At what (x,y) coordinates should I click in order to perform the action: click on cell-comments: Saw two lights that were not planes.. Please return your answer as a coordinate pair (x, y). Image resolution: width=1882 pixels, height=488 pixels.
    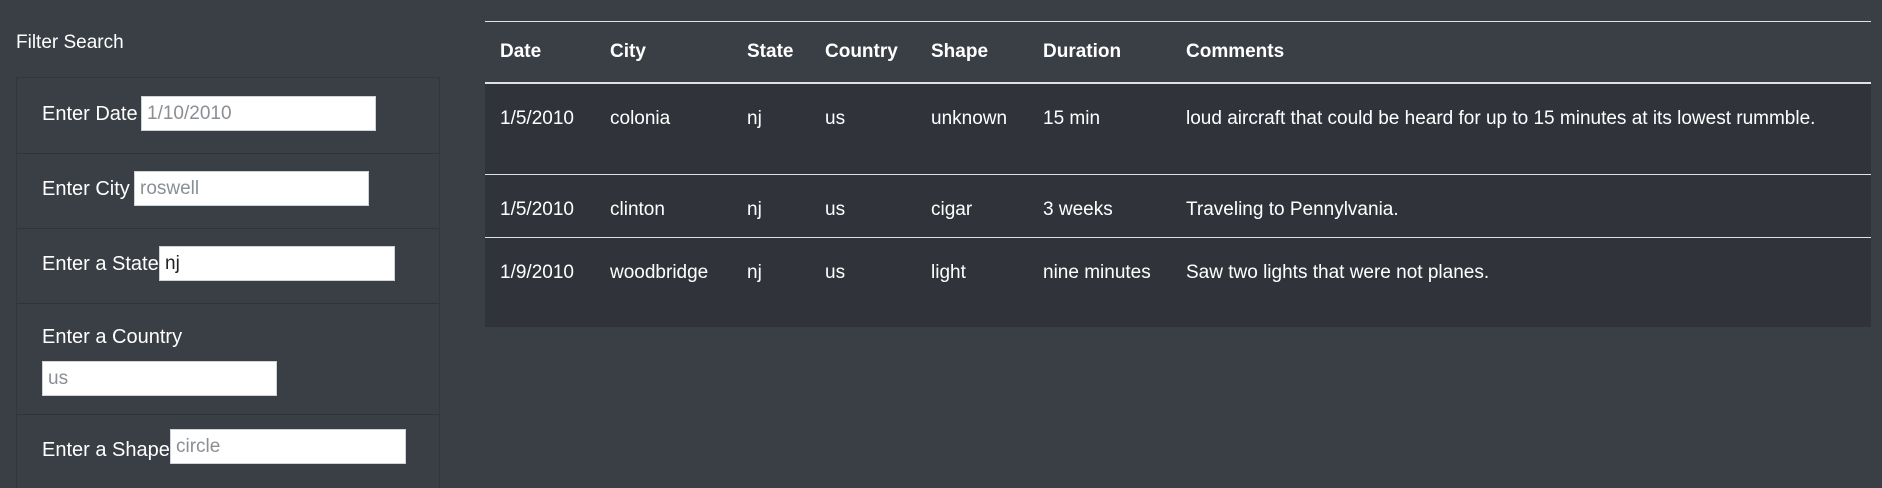
    Looking at the image, I should click on (1338, 272).